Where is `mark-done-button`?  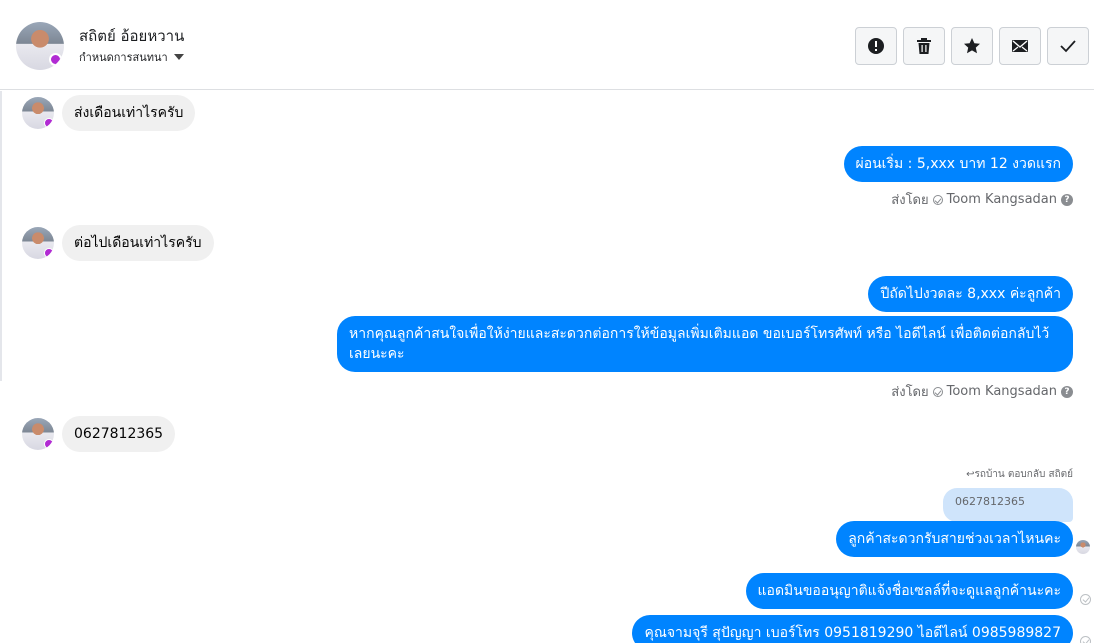
mark-done-button is located at coordinates (1068, 46).